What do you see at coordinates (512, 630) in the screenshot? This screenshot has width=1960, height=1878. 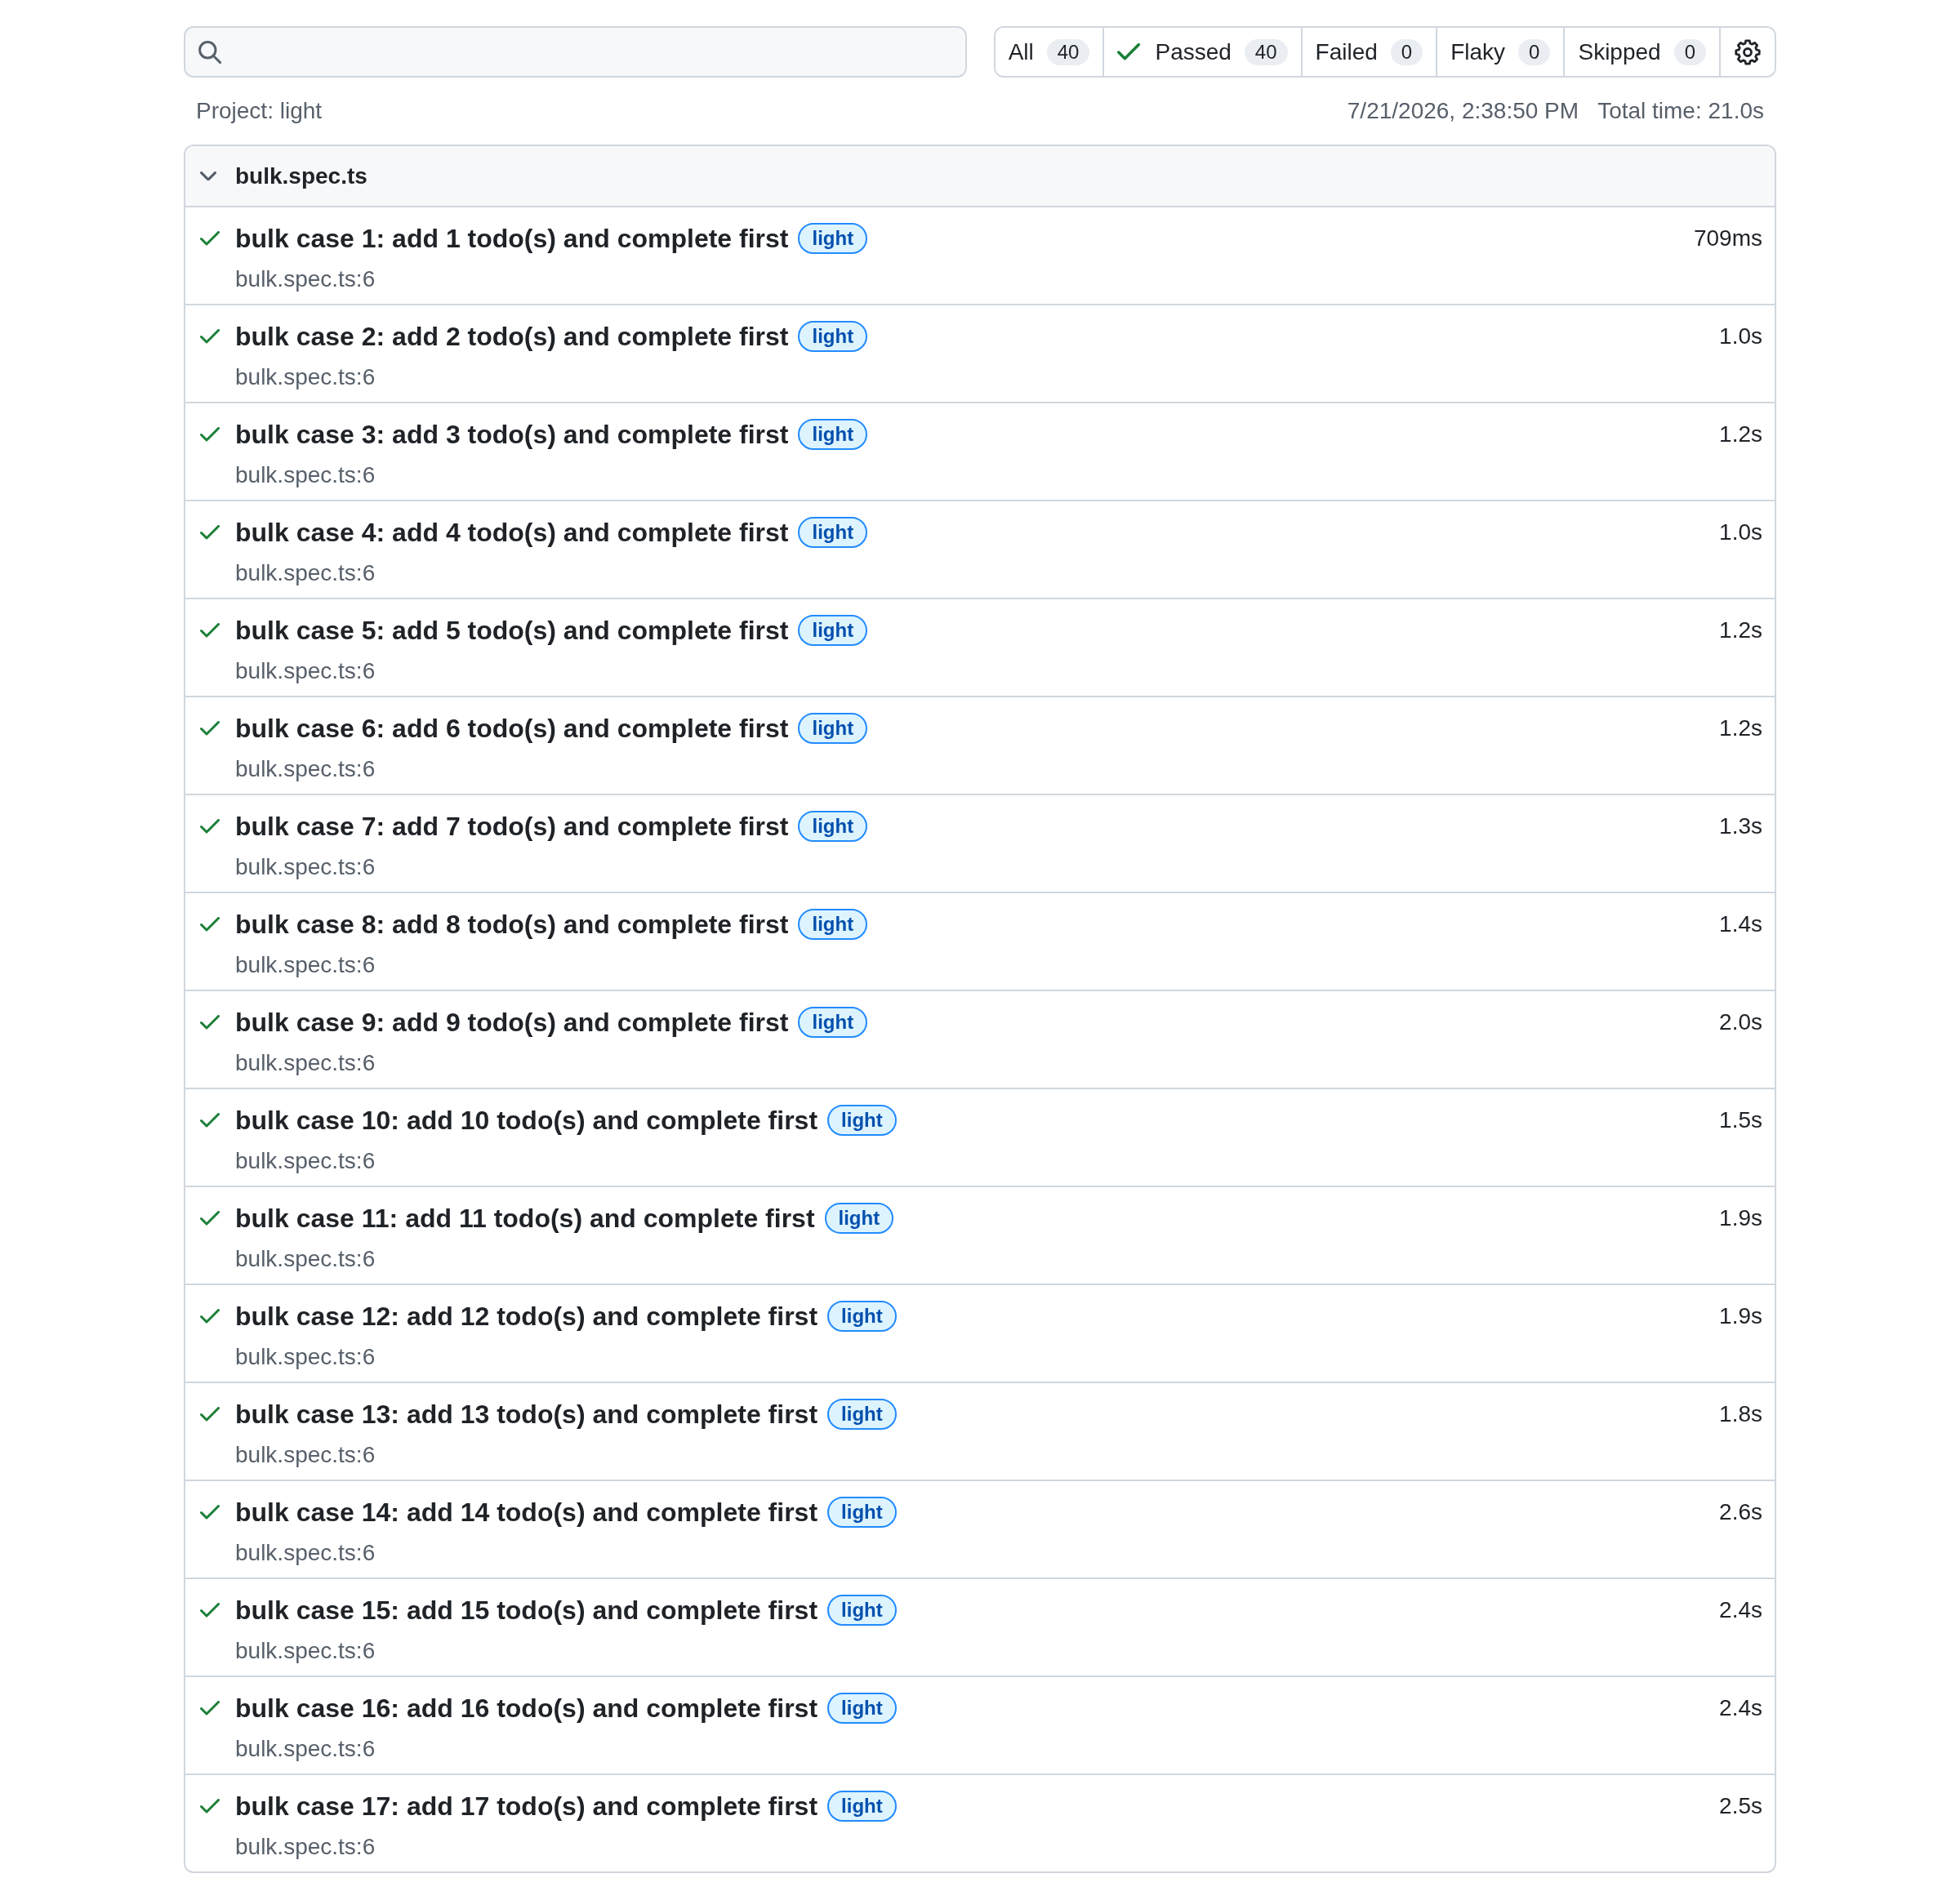 I see `test-title: bulk case 5: add 5 todo(s) and complete first` at bounding box center [512, 630].